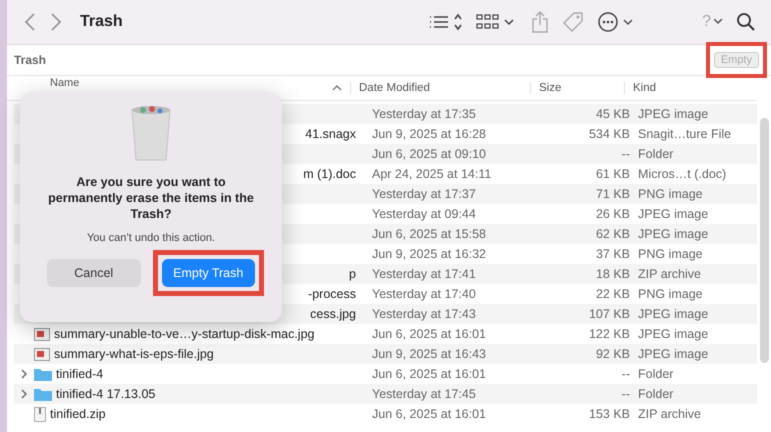  What do you see at coordinates (208, 273) in the screenshot?
I see `empty-trash-button: Empty Trash` at bounding box center [208, 273].